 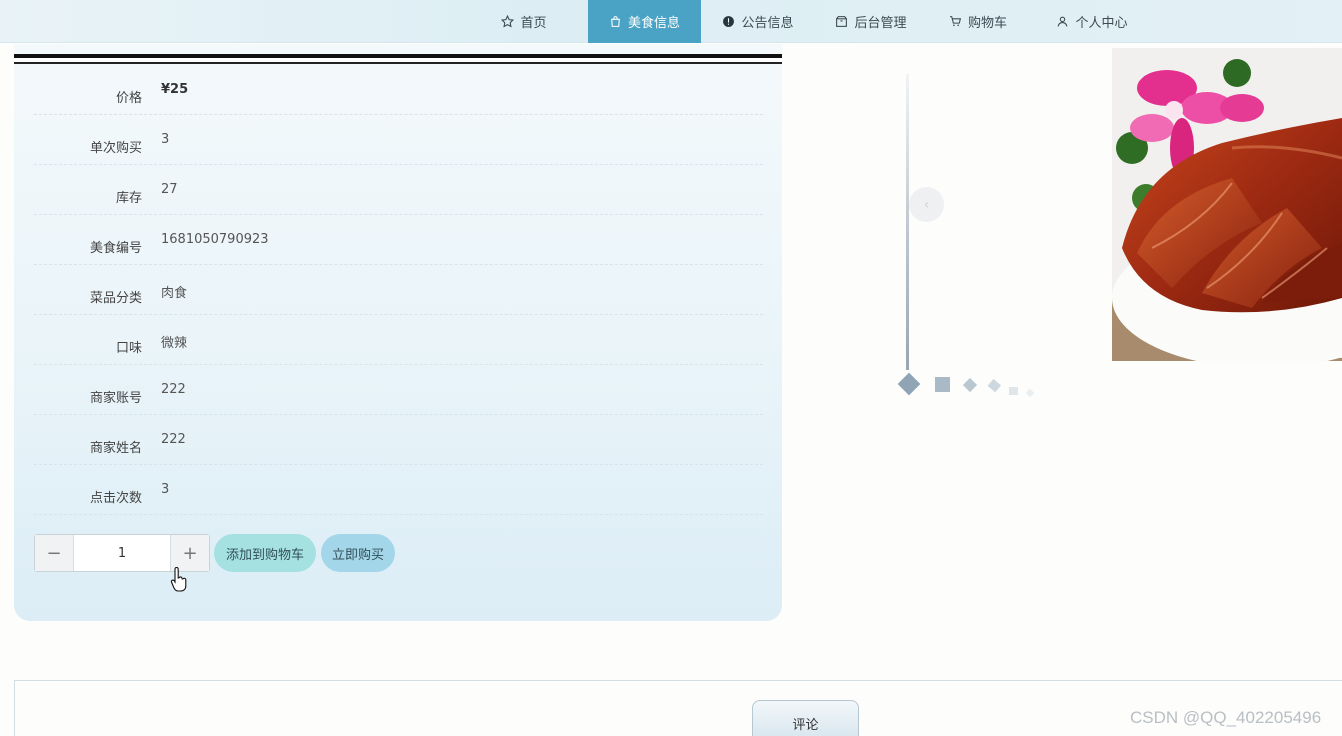 I want to click on buy-now-button: 立即购买, so click(x=358, y=553).